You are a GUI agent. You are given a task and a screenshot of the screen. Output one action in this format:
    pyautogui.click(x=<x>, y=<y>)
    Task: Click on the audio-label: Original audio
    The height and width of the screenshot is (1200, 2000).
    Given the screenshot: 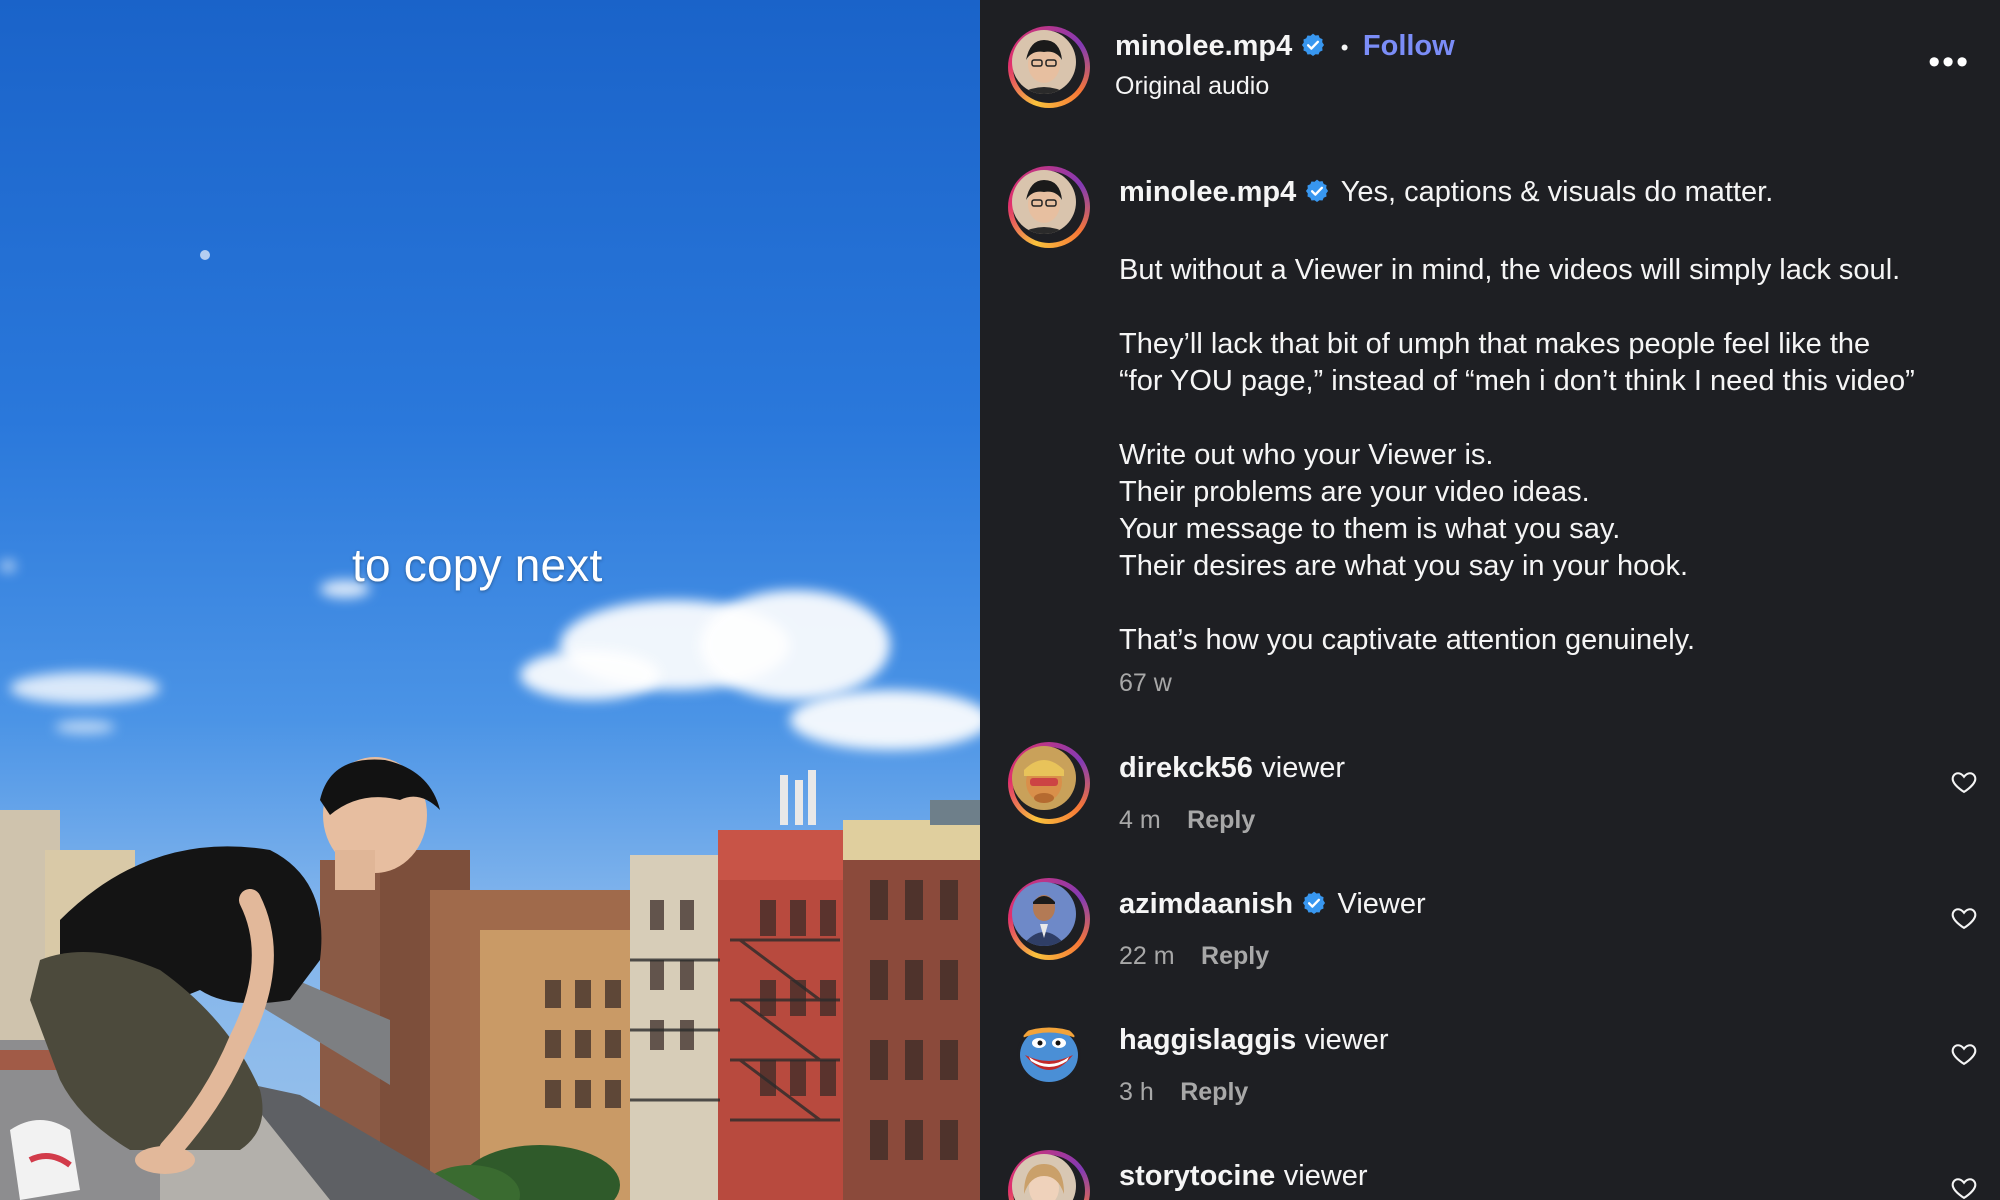 What is the action you would take?
    pyautogui.click(x=1192, y=86)
    